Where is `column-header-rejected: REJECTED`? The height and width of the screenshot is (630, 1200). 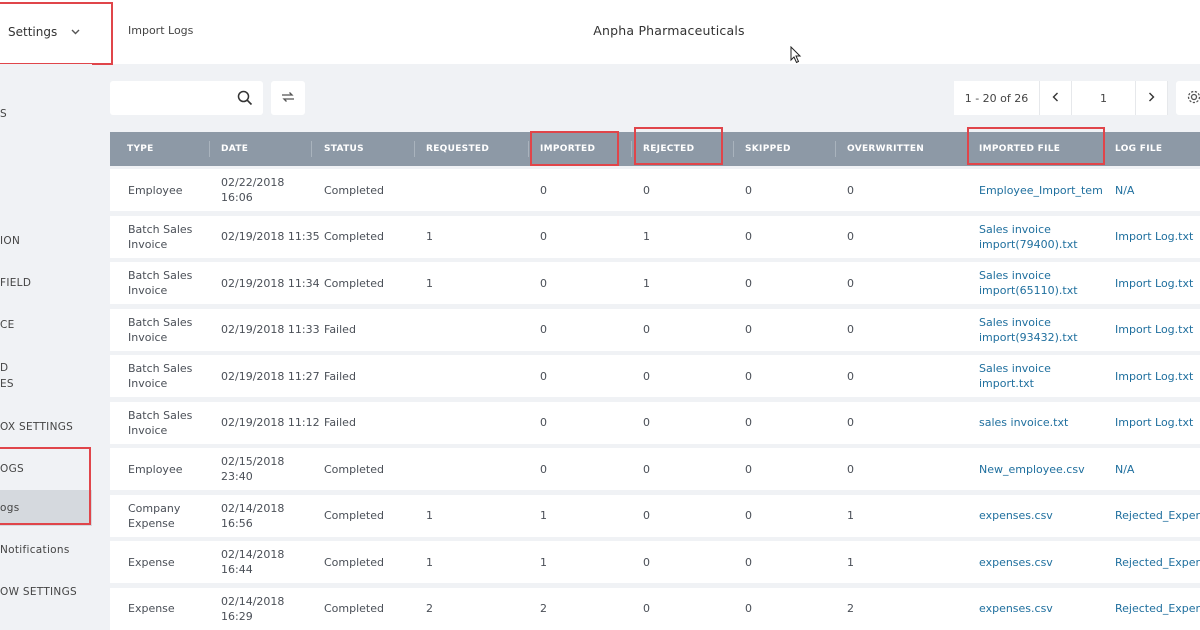 column-header-rejected: REJECTED is located at coordinates (668, 149).